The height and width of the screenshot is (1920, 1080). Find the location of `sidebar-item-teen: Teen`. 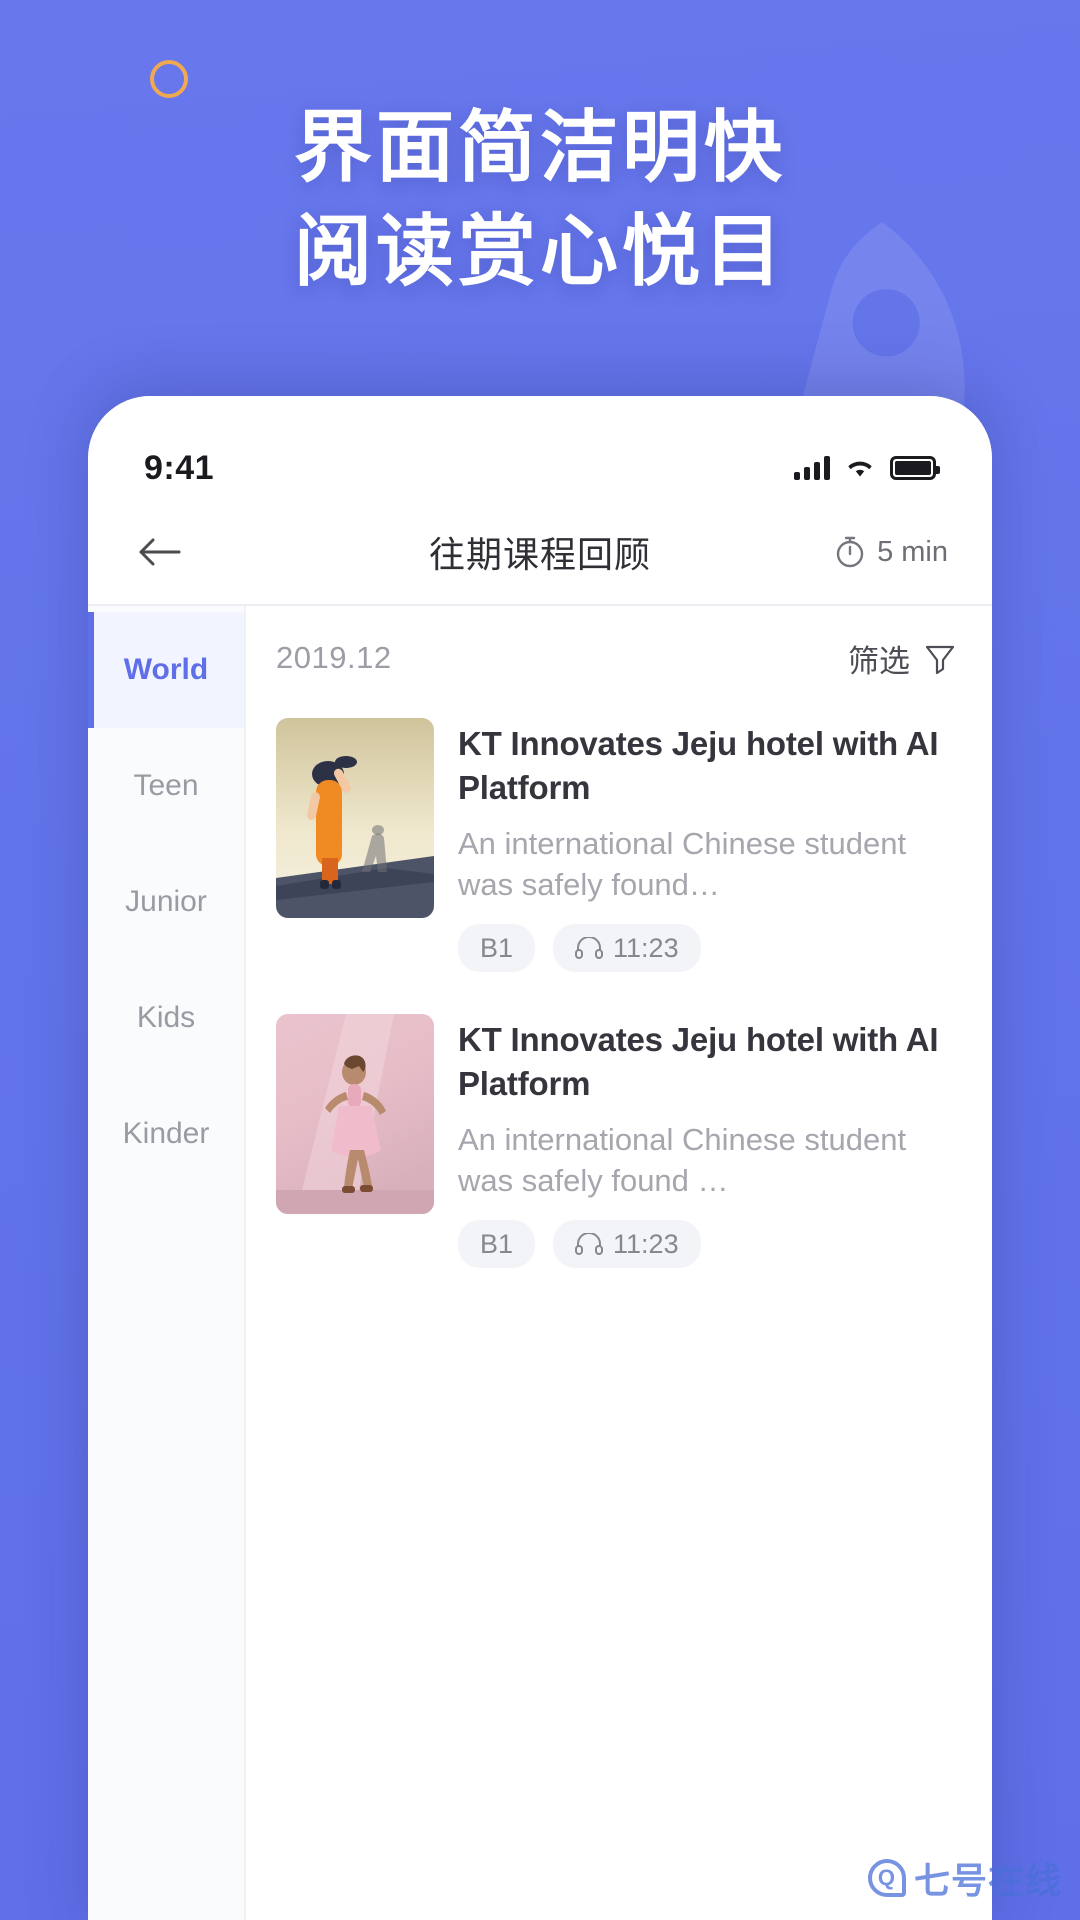

sidebar-item-teen: Teen is located at coordinates (166, 786).